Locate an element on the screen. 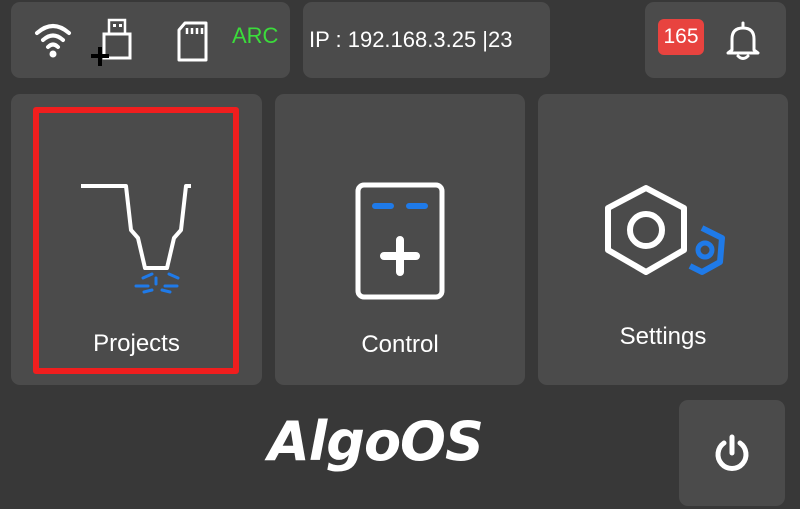  bell-icon is located at coordinates (743, 40).